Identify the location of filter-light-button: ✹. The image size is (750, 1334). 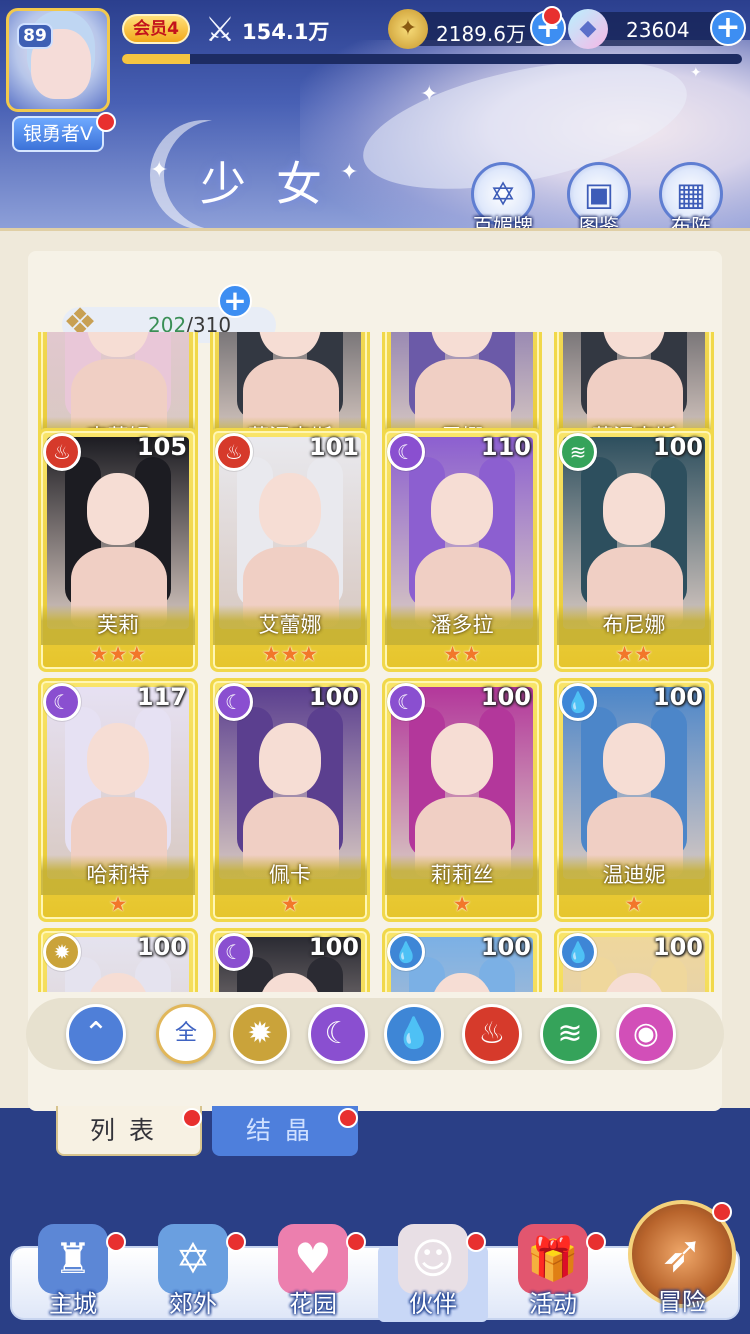
(260, 1034).